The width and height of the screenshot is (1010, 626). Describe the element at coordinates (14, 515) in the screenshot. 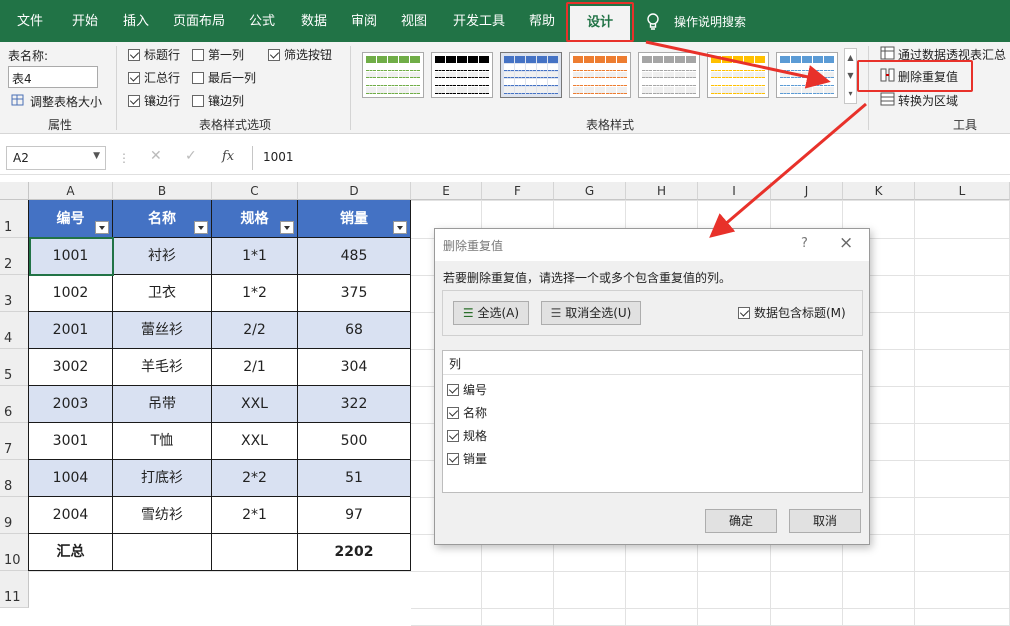

I see `row-header: 9` at that location.